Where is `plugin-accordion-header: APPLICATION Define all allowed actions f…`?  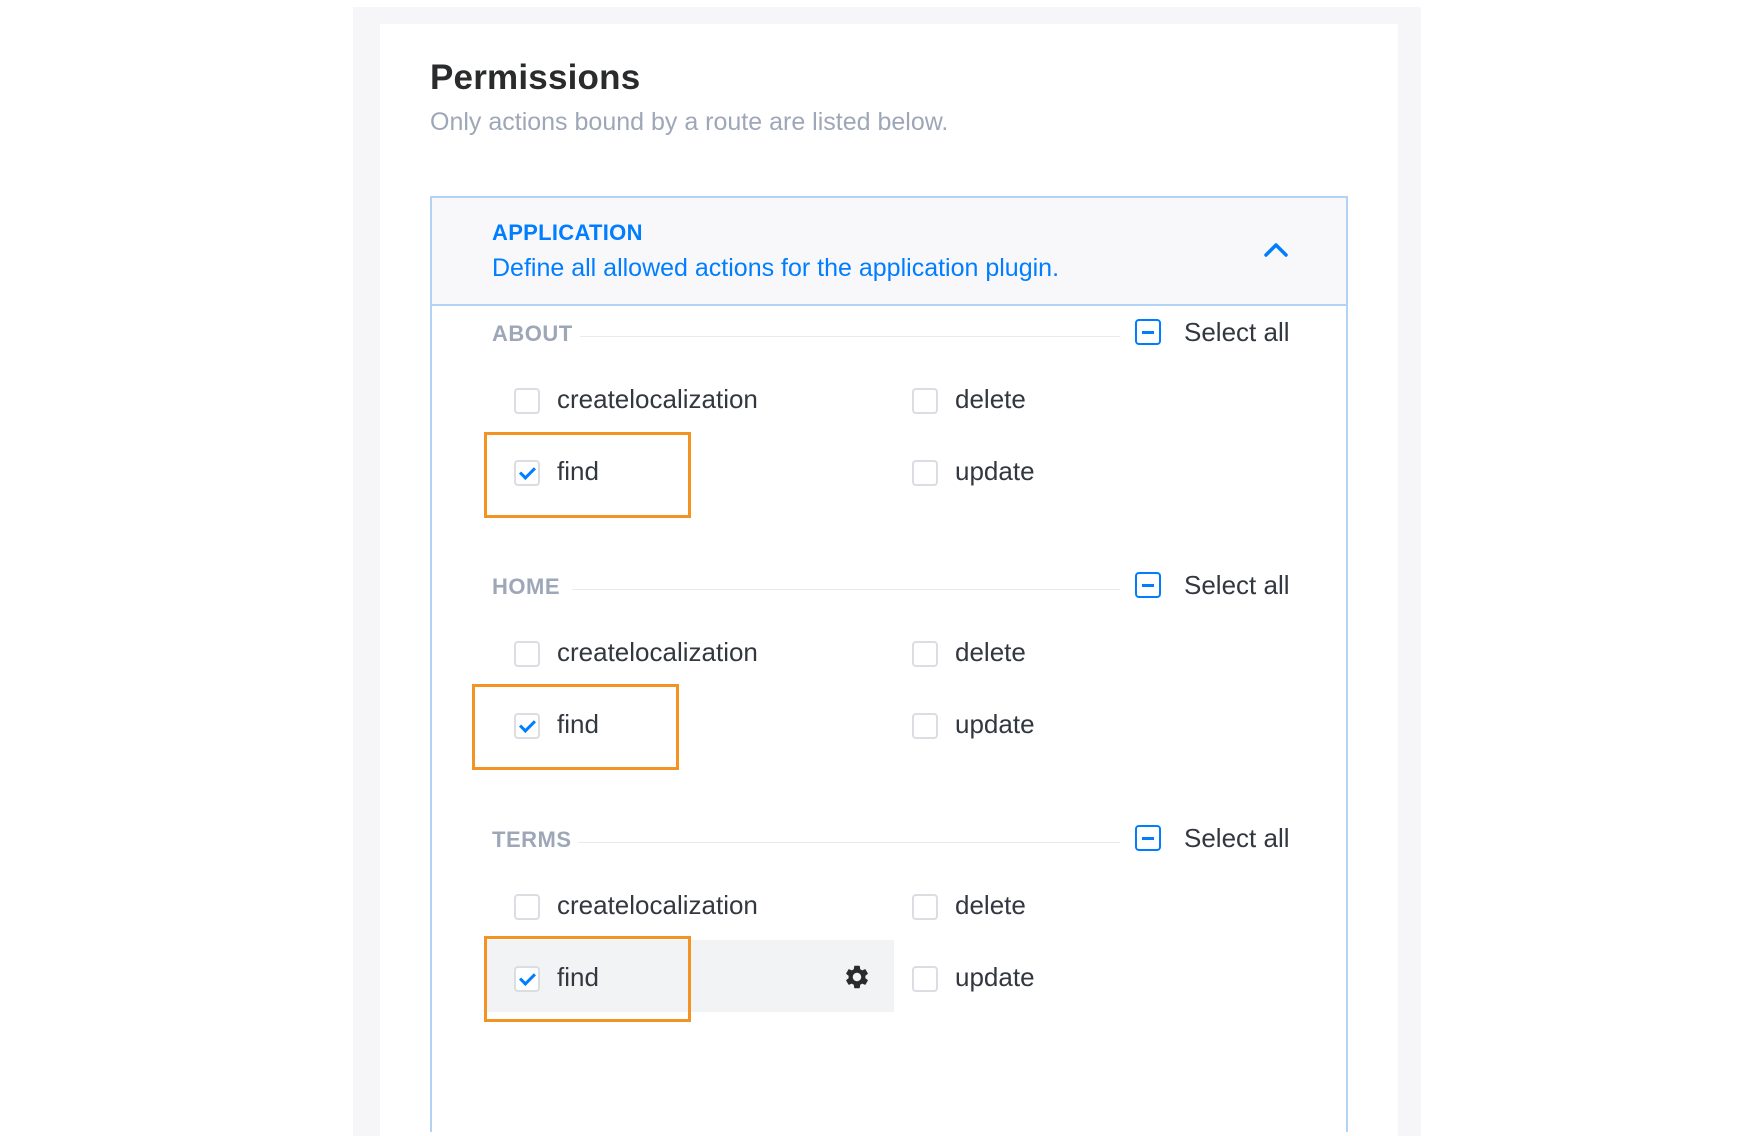
plugin-accordion-header: APPLICATION Define all allowed actions f… is located at coordinates (889, 252).